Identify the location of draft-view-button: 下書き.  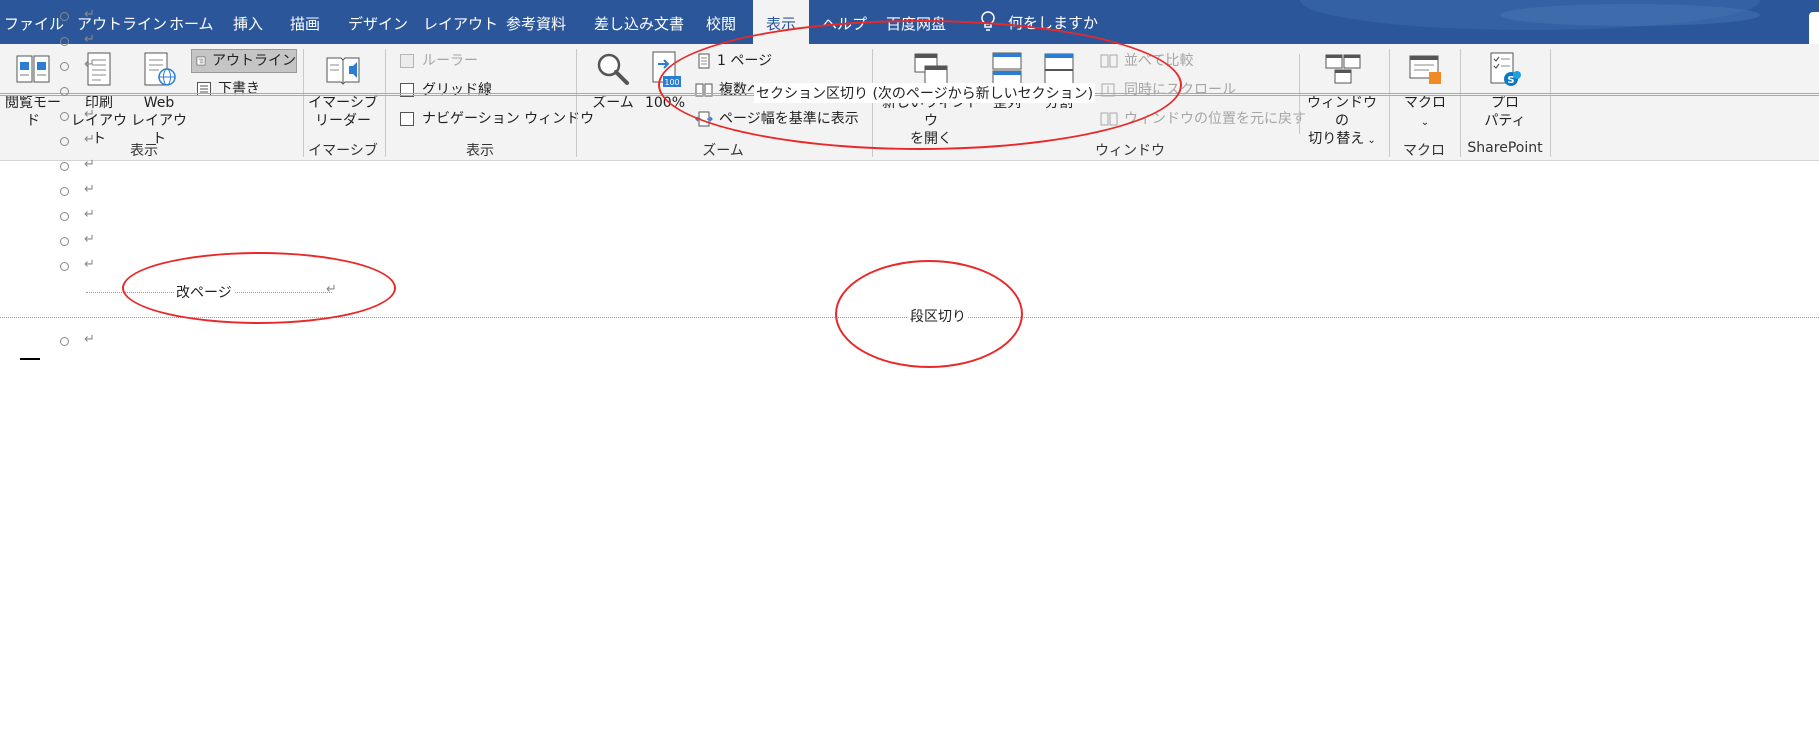
(228, 89).